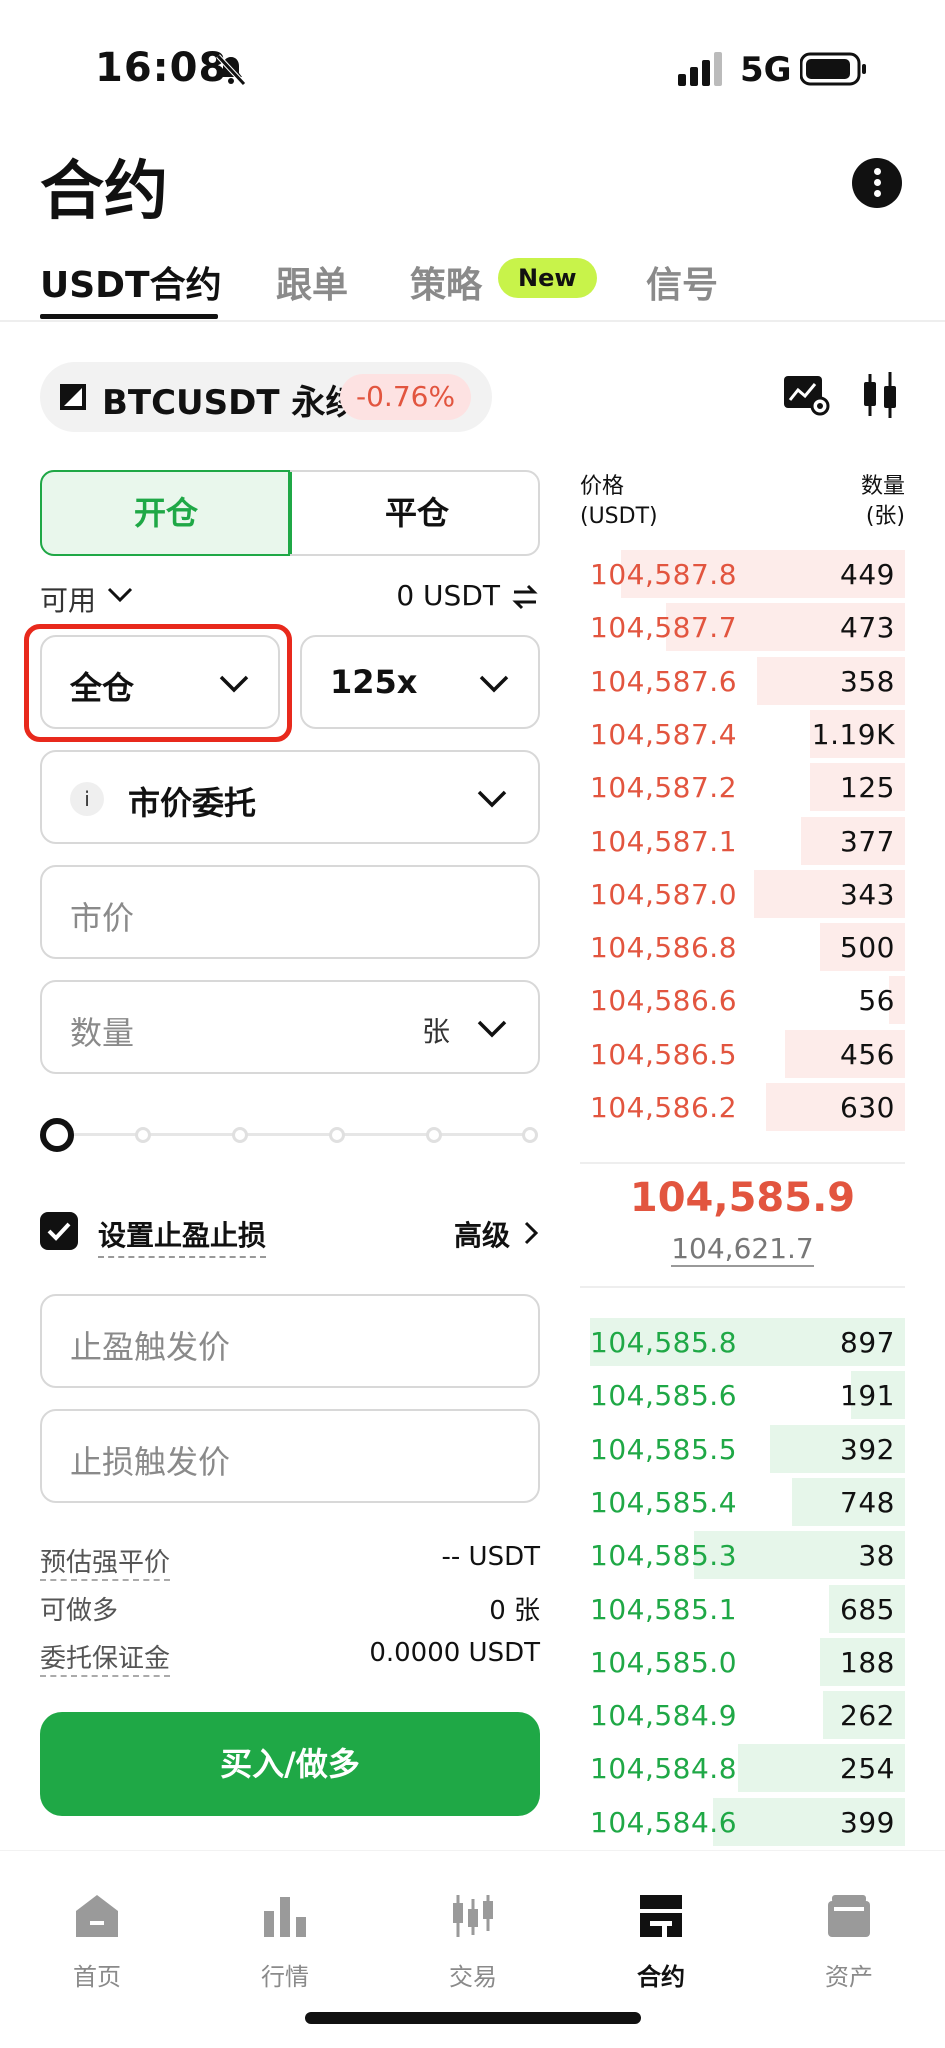 This screenshot has height=2048, width=945. Describe the element at coordinates (290, 912) in the screenshot. I see `price-input: 市价` at that location.